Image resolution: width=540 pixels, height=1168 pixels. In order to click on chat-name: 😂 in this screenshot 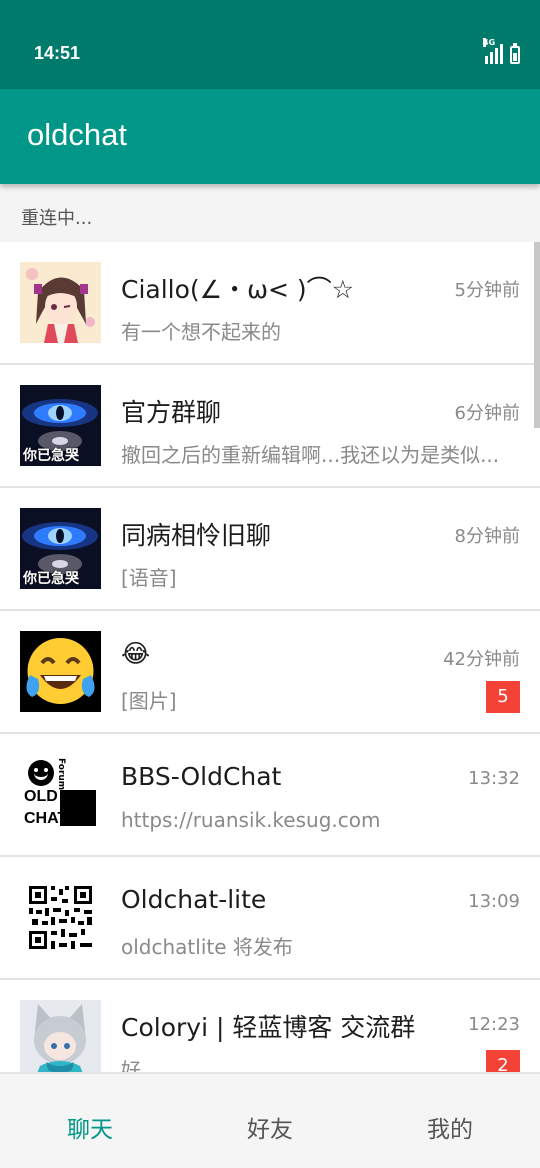, I will do `click(136, 653)`.